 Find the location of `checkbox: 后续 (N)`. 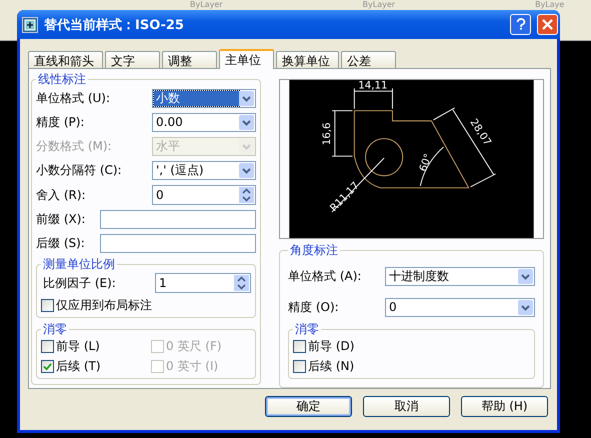

checkbox: 后续 (N) is located at coordinates (323, 366).